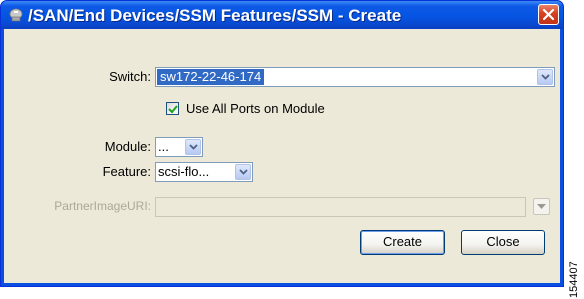  What do you see at coordinates (402, 242) in the screenshot?
I see `create-button: Create` at bounding box center [402, 242].